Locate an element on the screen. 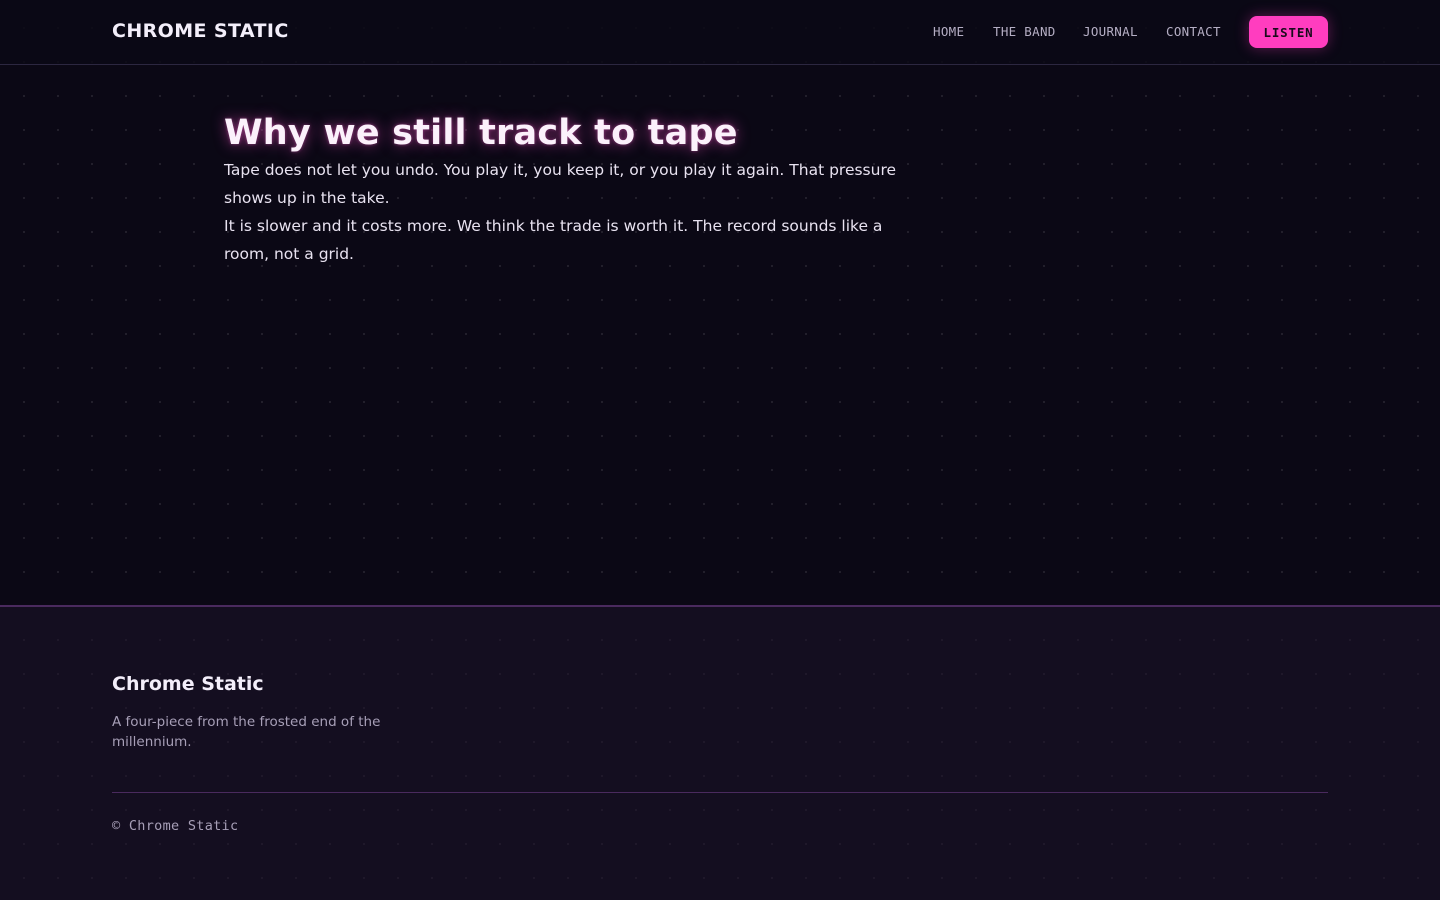  nav-link-home: HOME is located at coordinates (948, 31).